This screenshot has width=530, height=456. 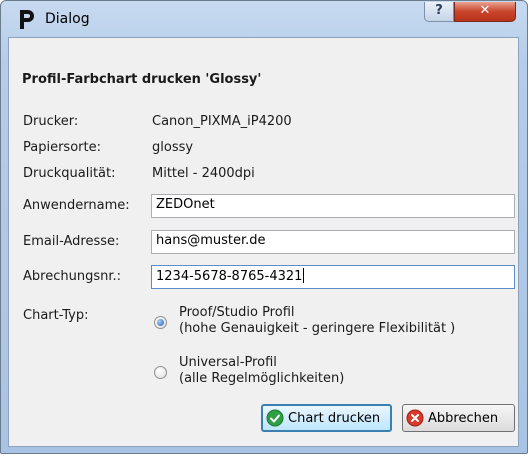 I want to click on billing-label: Abrechungsnr.:, so click(x=72, y=276).